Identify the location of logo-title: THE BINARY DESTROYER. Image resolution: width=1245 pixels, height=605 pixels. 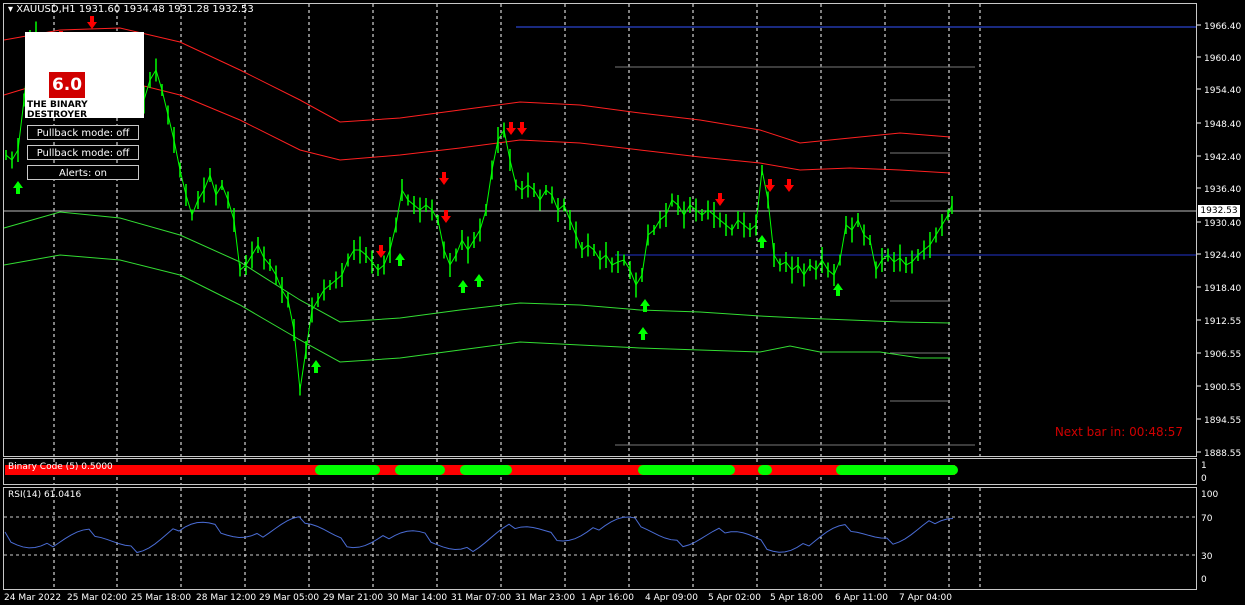
(57, 109).